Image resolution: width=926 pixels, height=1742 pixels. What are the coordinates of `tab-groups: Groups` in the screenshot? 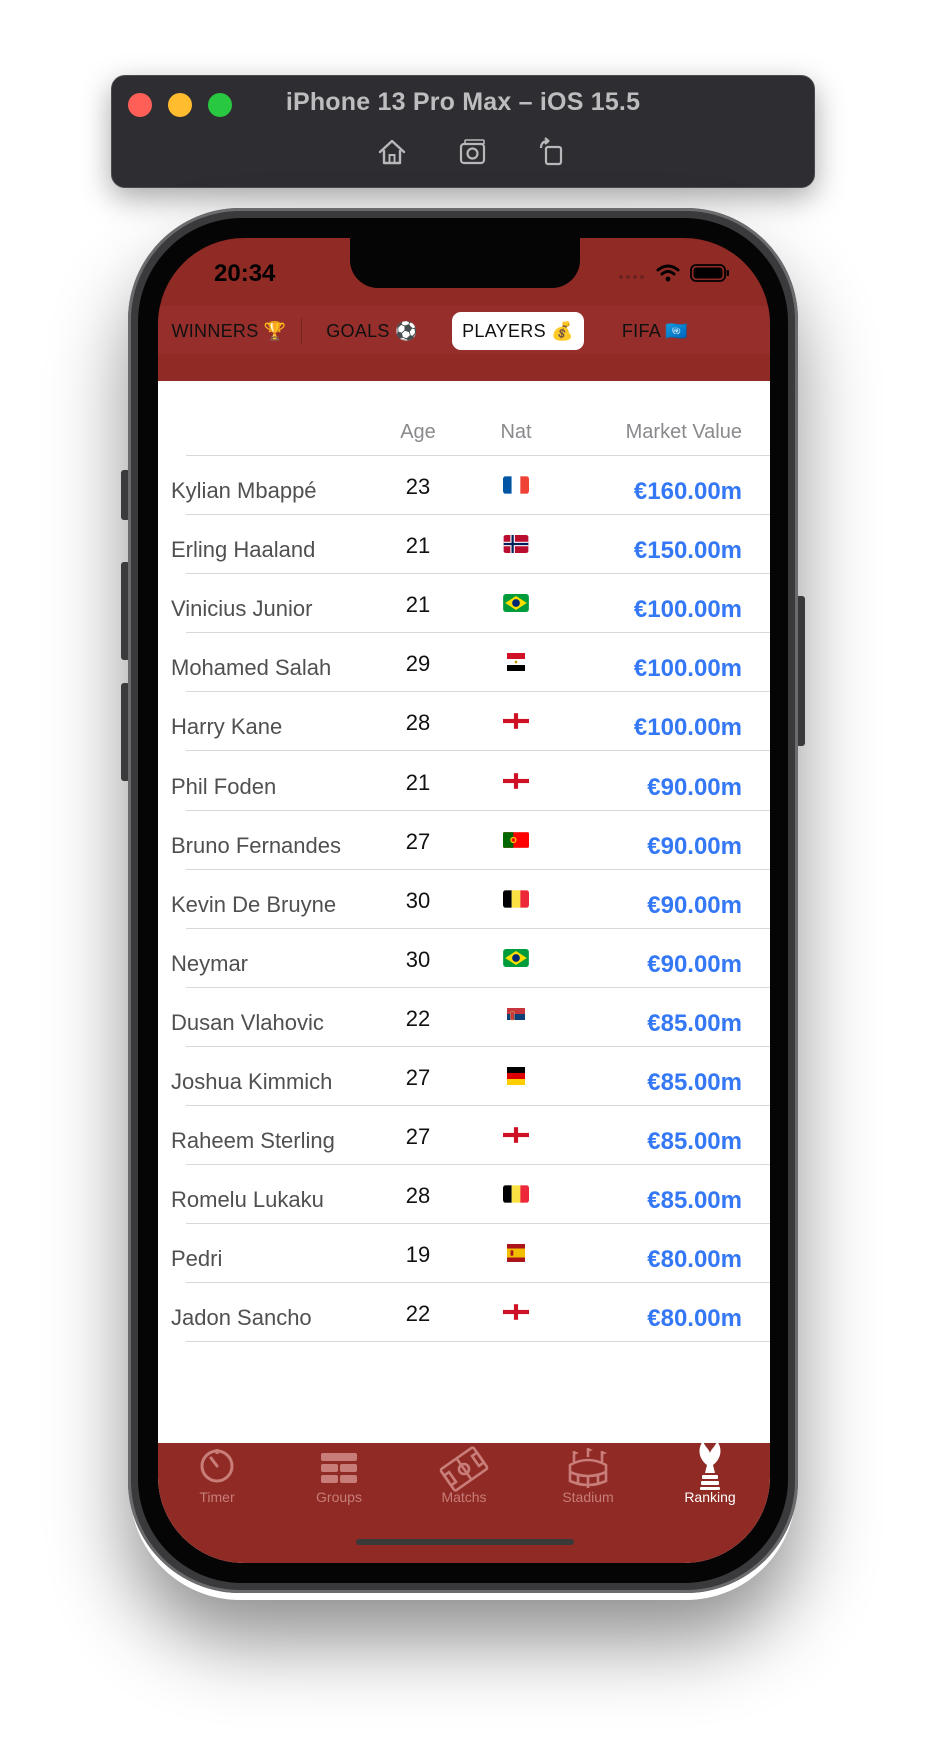 It's located at (339, 1480).